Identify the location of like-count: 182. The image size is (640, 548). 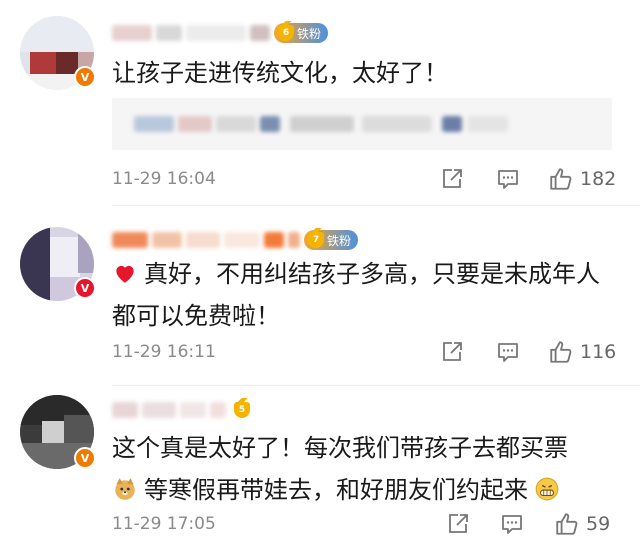
(598, 179).